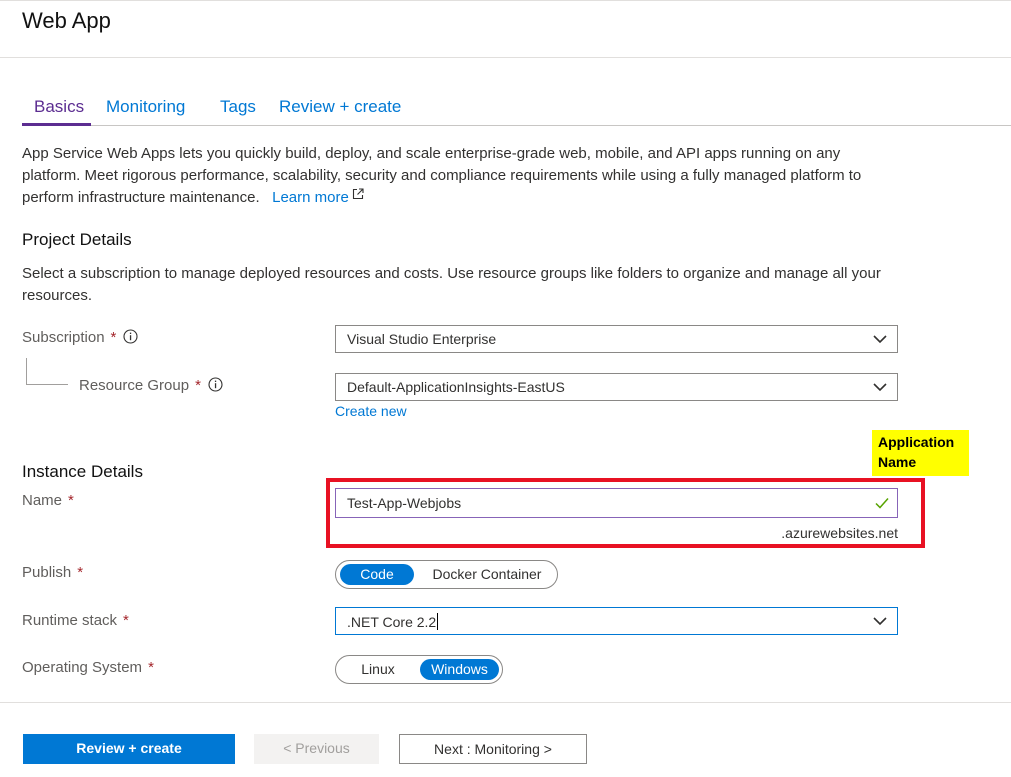 The image size is (1011, 777). Describe the element at coordinates (310, 197) in the screenshot. I see `learn-more-label: Learn more` at that location.